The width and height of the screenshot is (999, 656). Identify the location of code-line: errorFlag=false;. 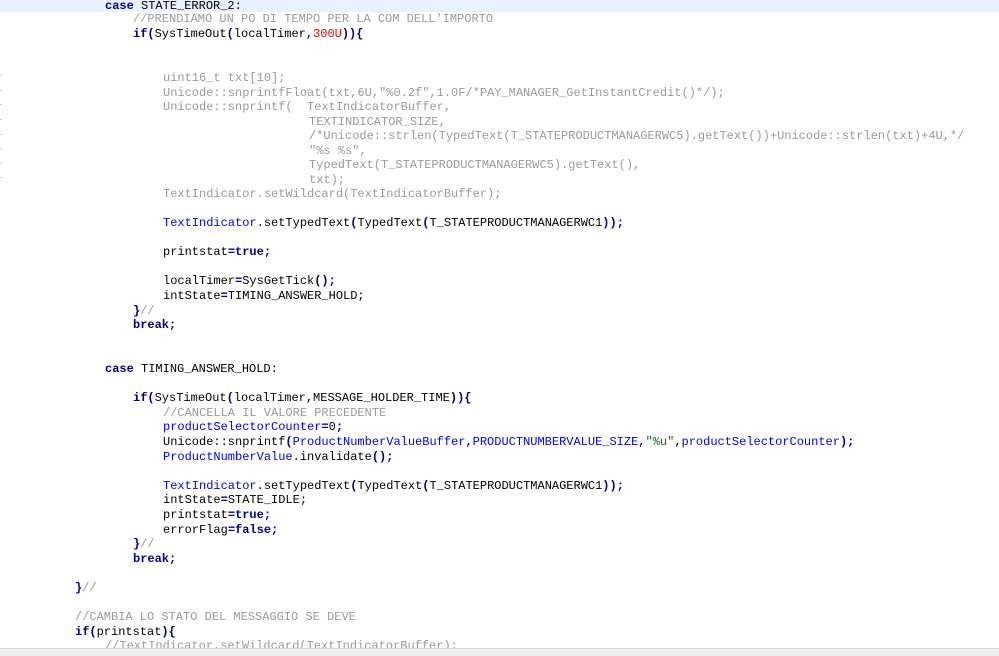
(220, 530).